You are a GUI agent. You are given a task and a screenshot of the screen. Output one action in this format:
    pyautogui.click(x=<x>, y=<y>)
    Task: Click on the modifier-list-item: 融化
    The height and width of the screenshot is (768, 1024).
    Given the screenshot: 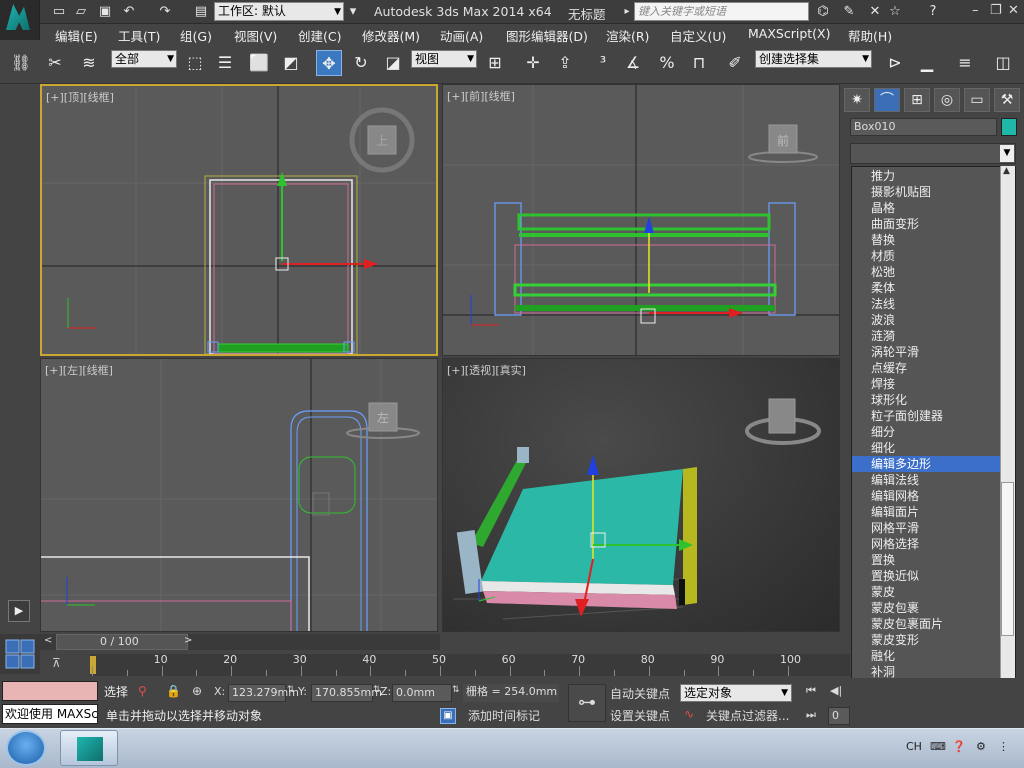 What is the action you would take?
    pyautogui.click(x=927, y=656)
    